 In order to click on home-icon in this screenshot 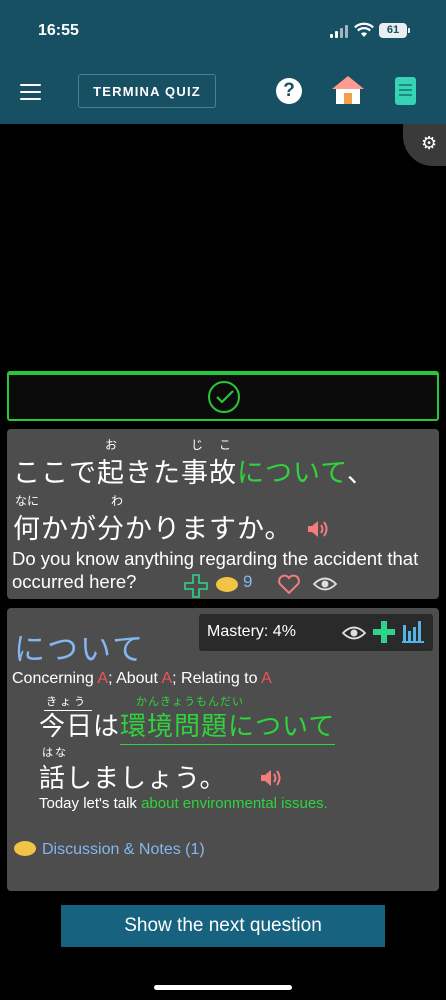, I will do `click(348, 90)`.